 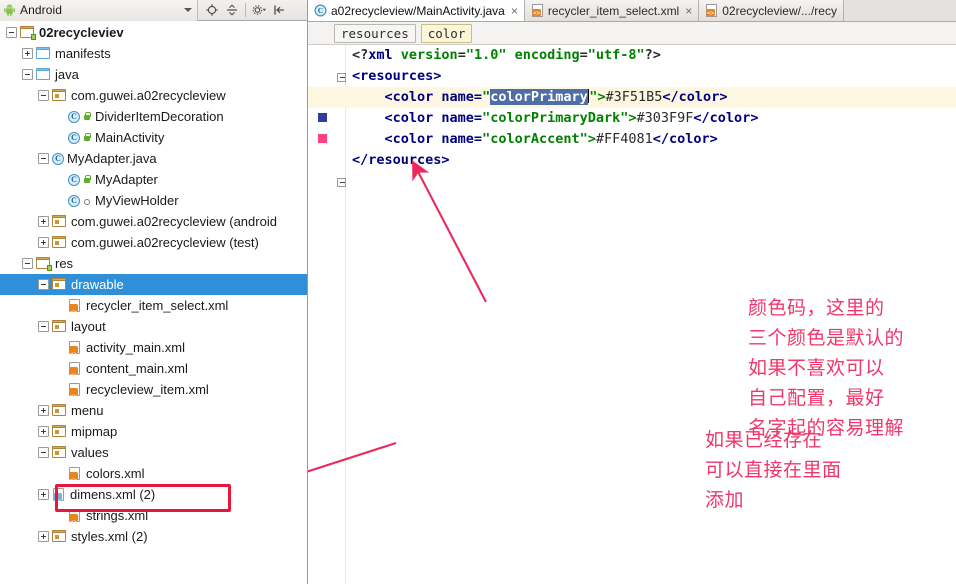 I want to click on tree-row: com.guwei.a02recycleview, so click(x=153, y=95).